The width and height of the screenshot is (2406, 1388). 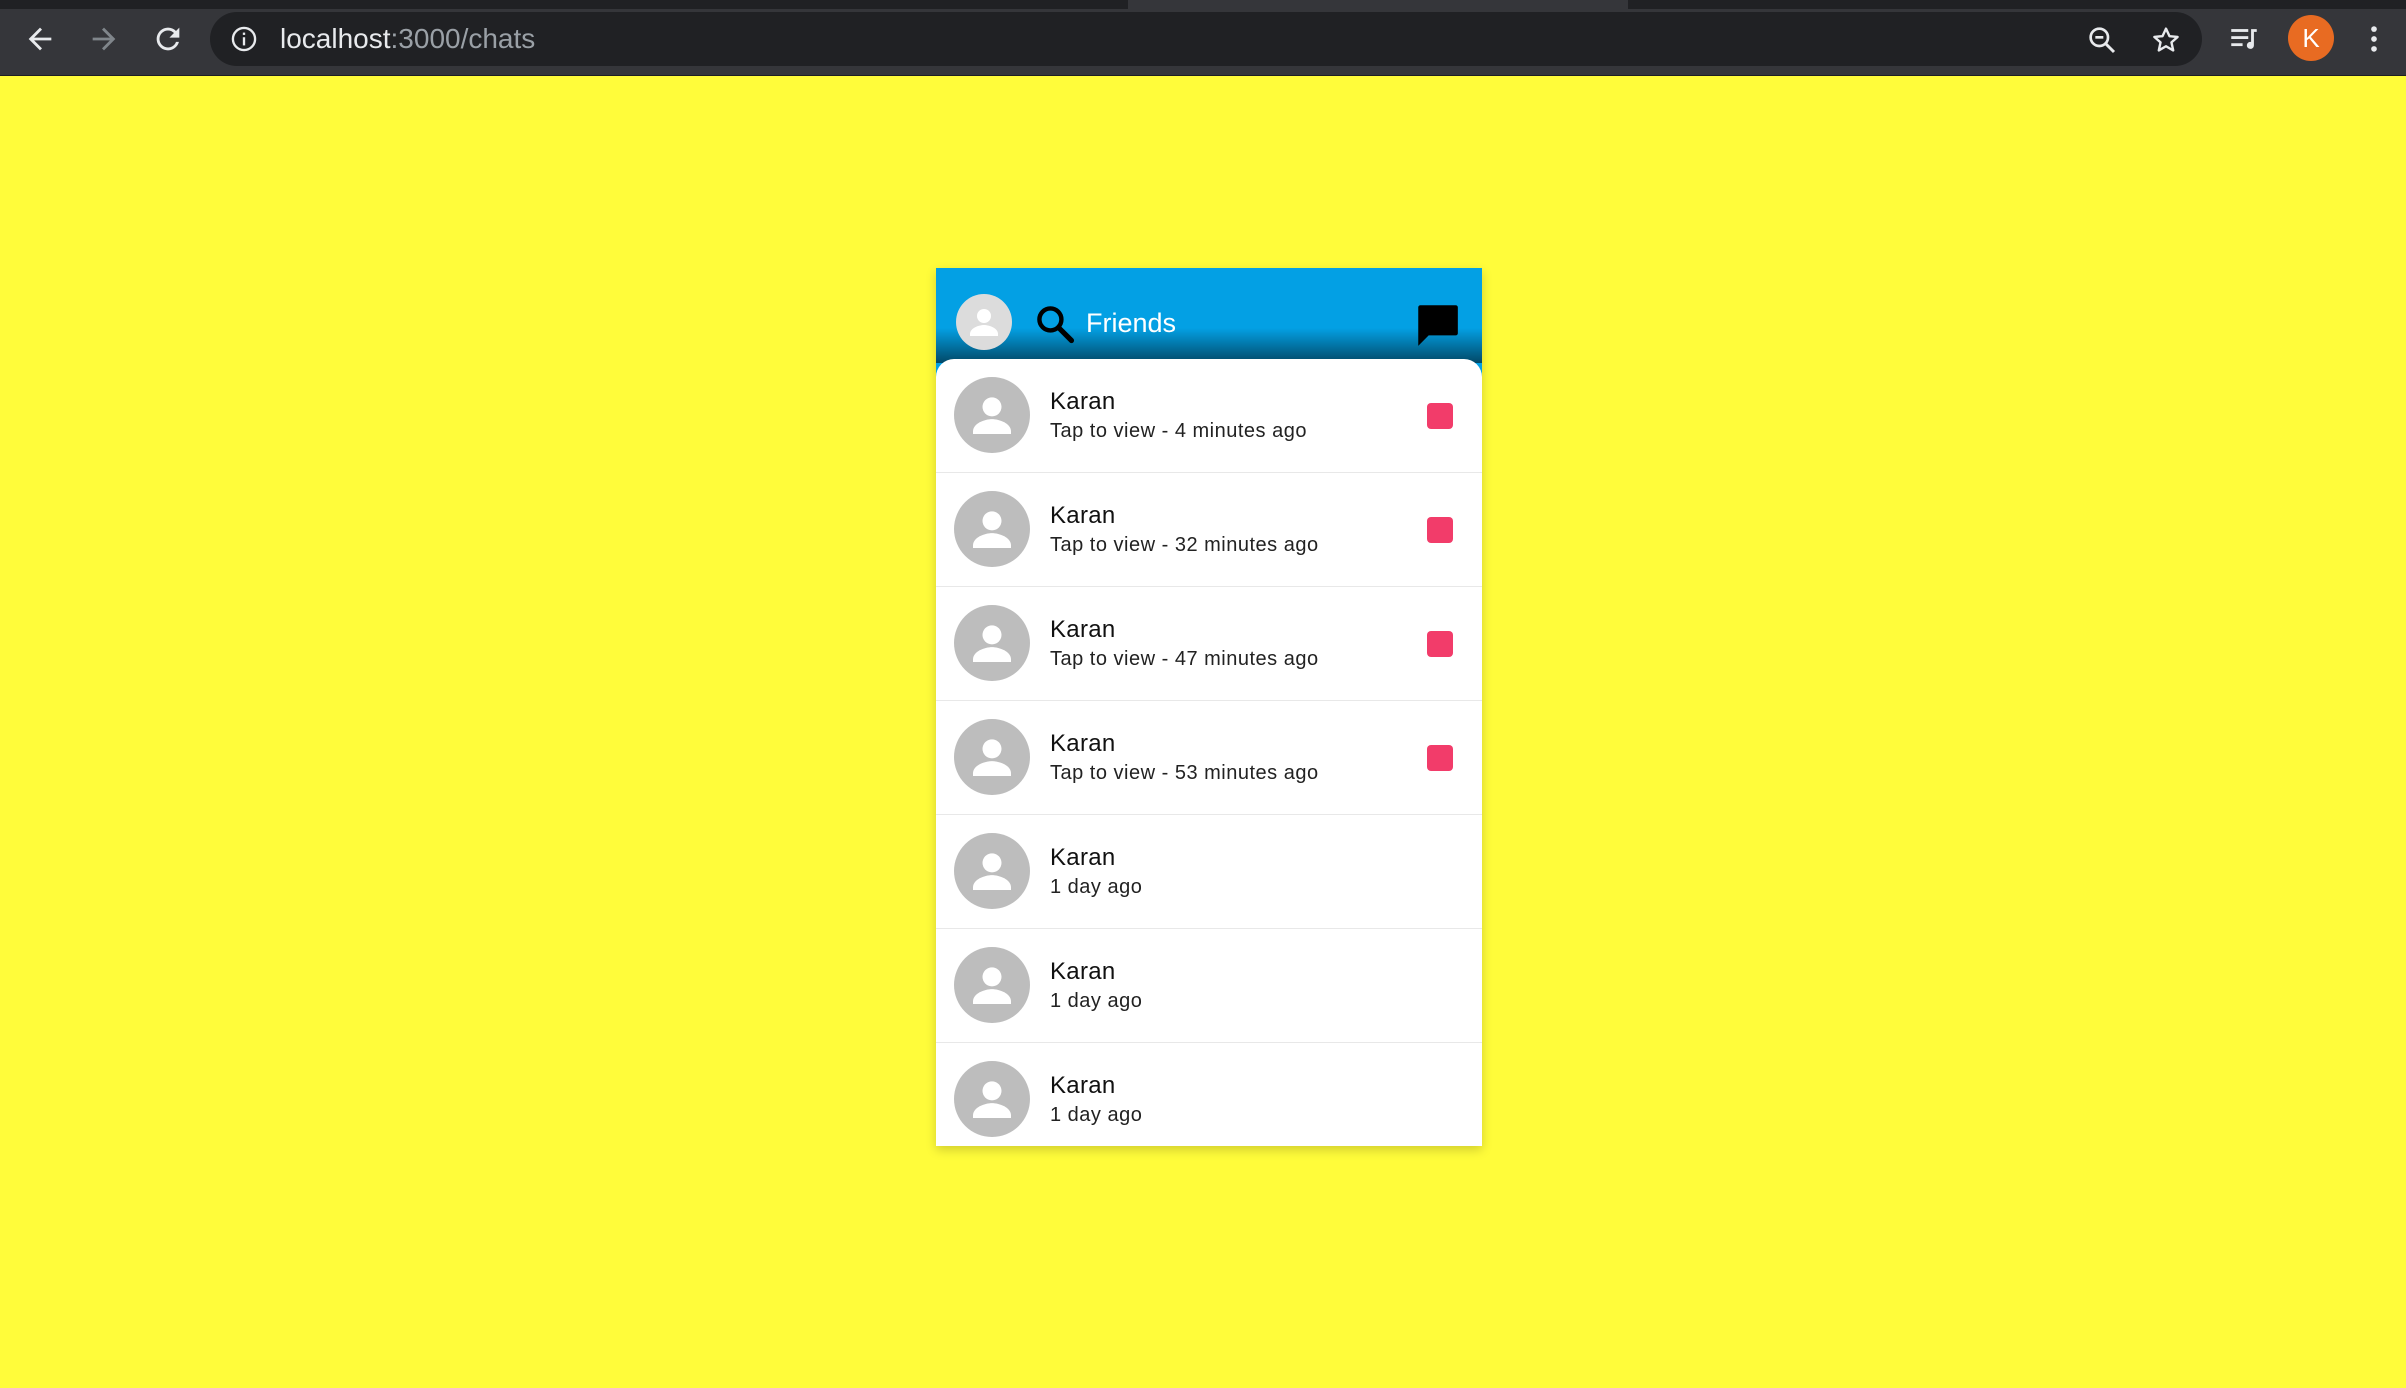 What do you see at coordinates (1131, 323) in the screenshot?
I see `header-title: Friends` at bounding box center [1131, 323].